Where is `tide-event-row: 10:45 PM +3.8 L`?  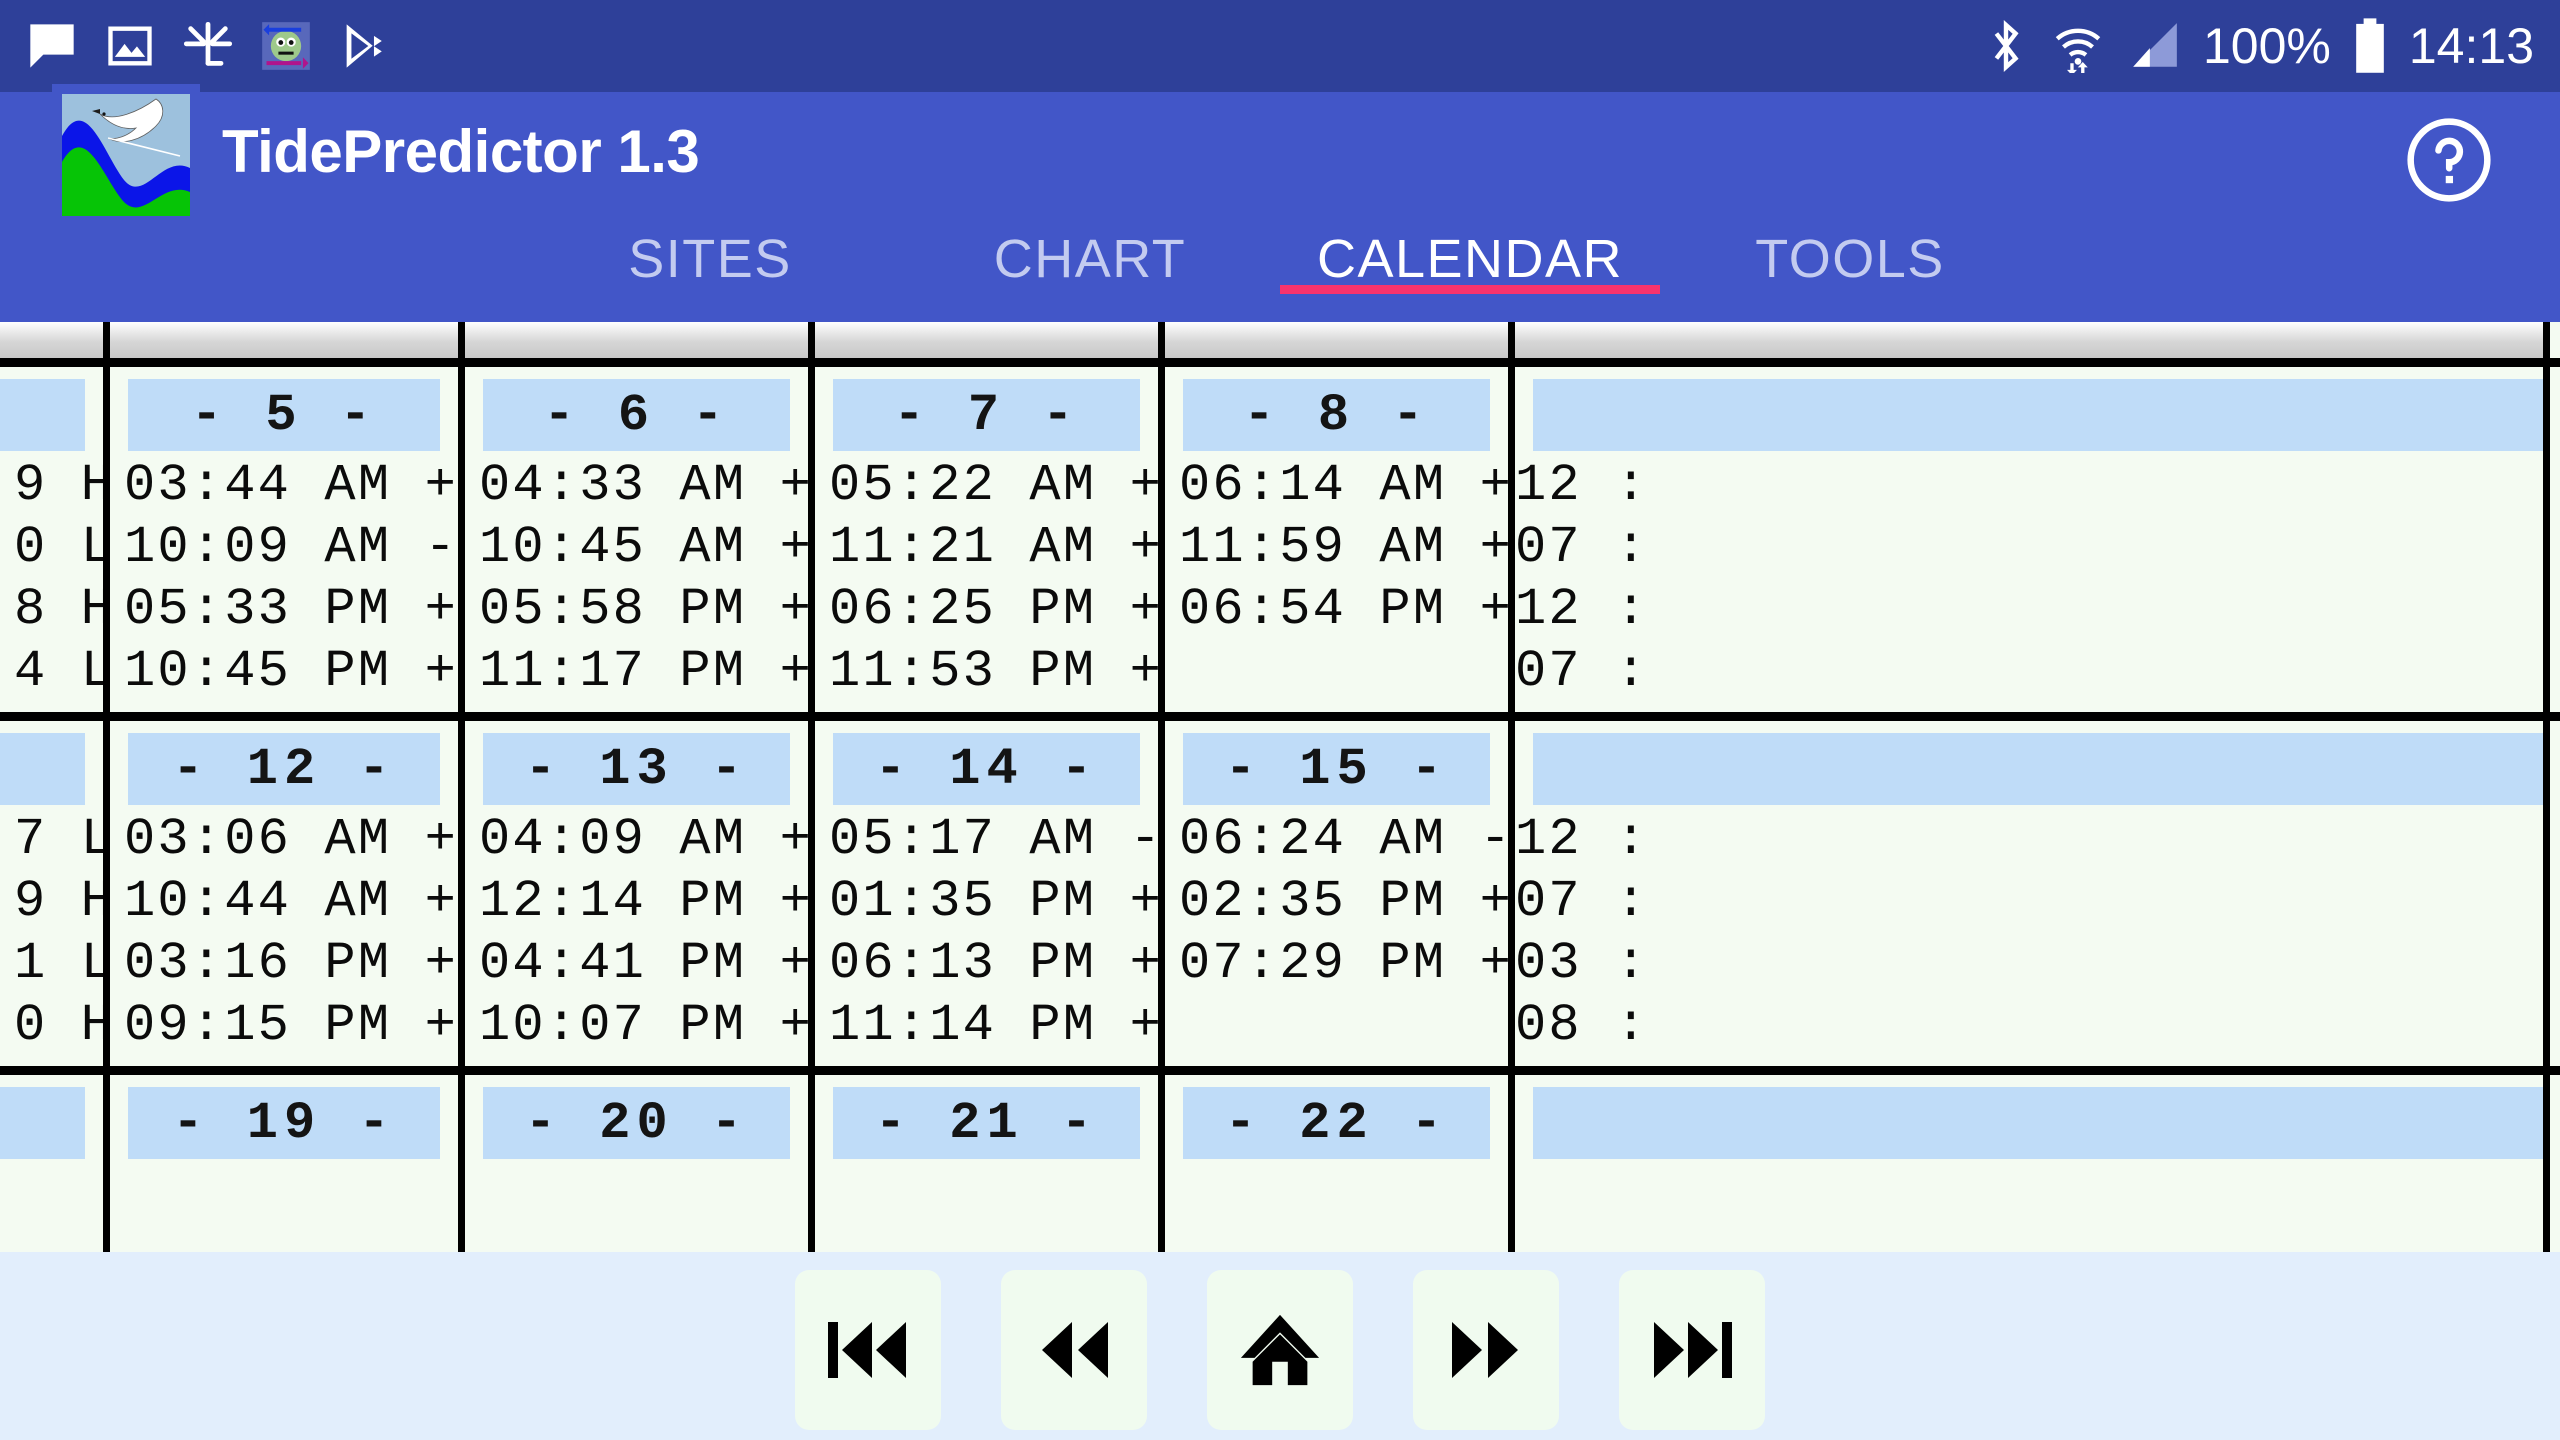
tide-event-row: 10:45 PM +3.8 L is located at coordinates (291, 671).